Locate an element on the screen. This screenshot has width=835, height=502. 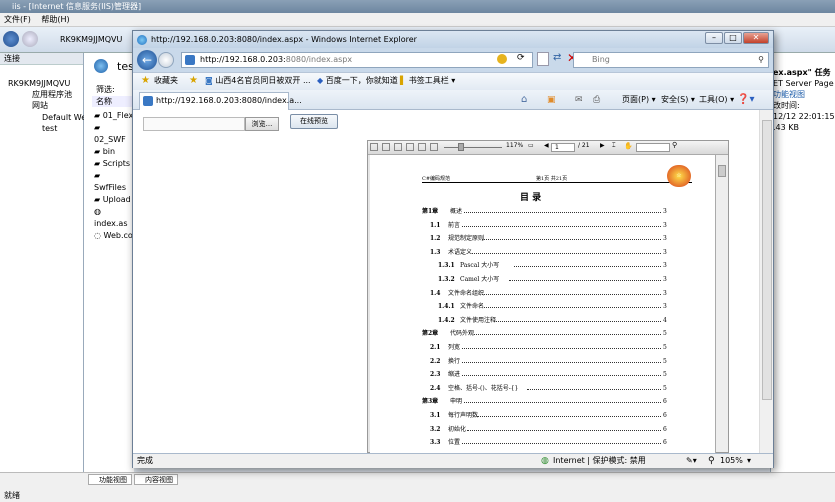
toc-row: 1.1 前言 3 is located at coordinates (543, 226).